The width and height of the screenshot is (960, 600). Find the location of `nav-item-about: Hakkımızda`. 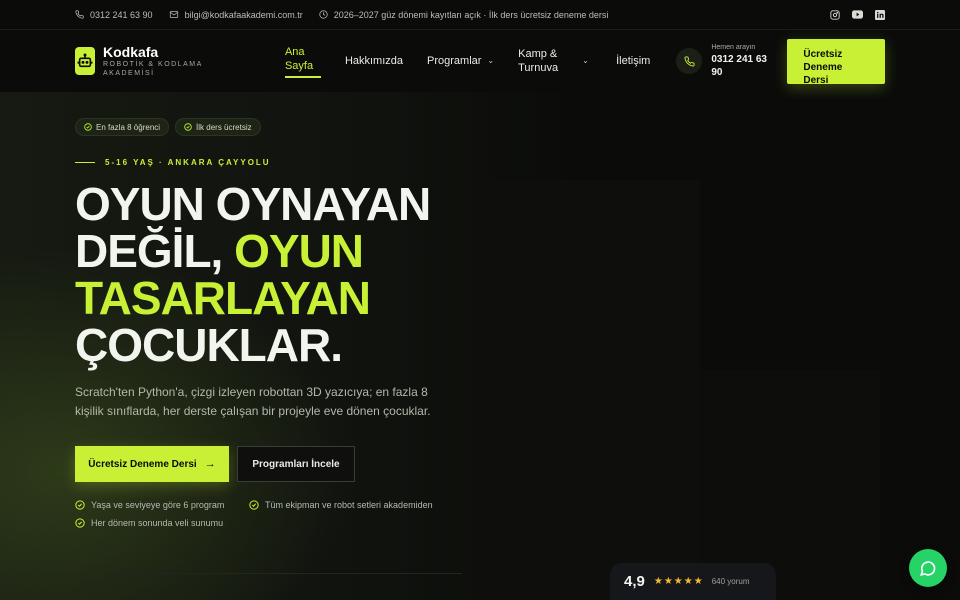

nav-item-about: Hakkımızda is located at coordinates (374, 61).